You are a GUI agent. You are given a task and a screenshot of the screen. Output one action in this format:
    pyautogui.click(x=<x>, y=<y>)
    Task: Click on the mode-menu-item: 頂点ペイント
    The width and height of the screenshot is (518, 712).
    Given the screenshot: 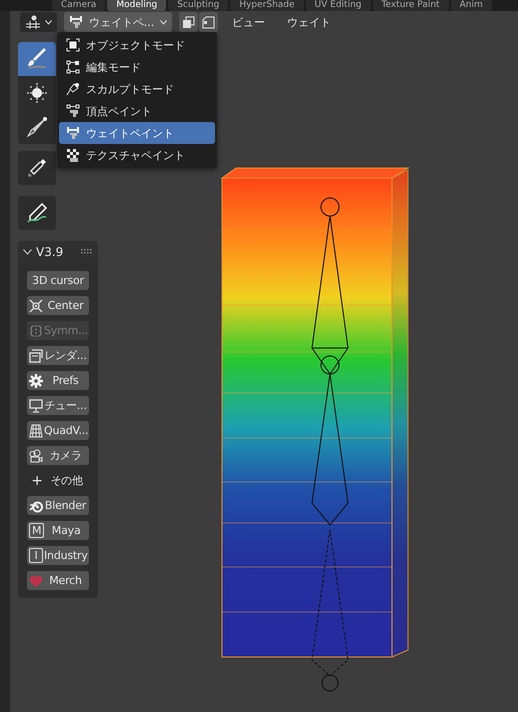 What is the action you would take?
    pyautogui.click(x=137, y=111)
    